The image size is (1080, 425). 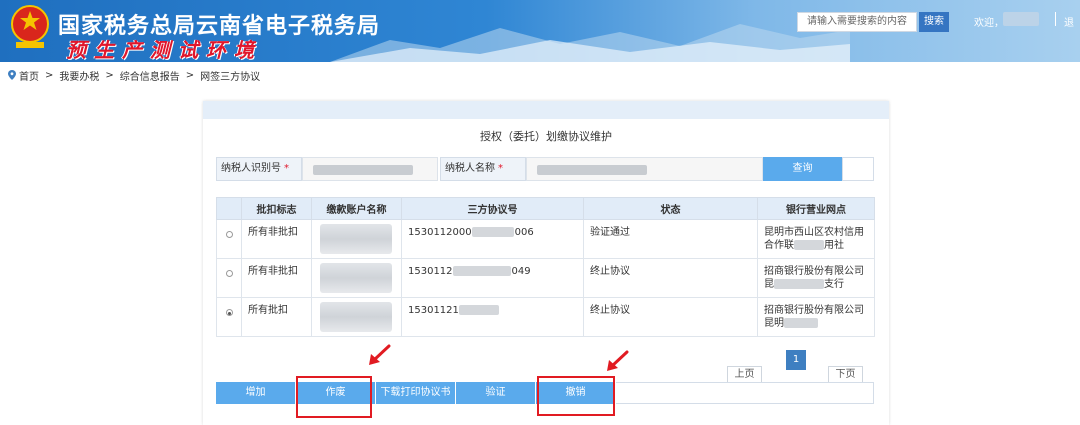 I want to click on mountain-background, so click(x=590, y=43).